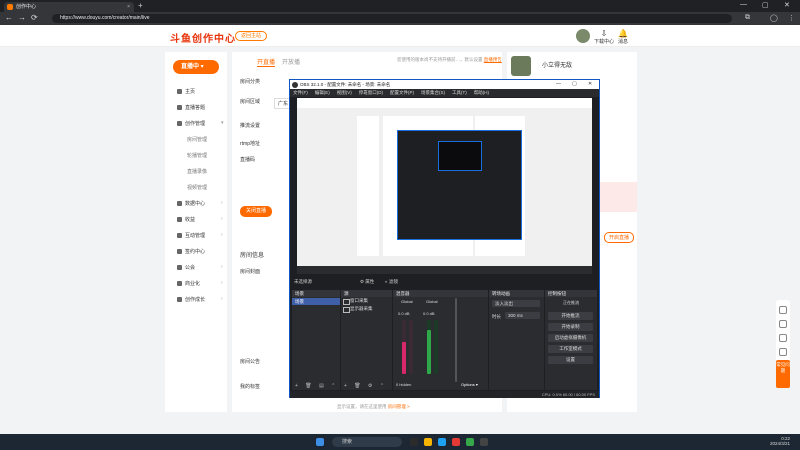 The width and height of the screenshot is (800, 450). I want to click on start-recording-button: 开始录制, so click(570, 327).